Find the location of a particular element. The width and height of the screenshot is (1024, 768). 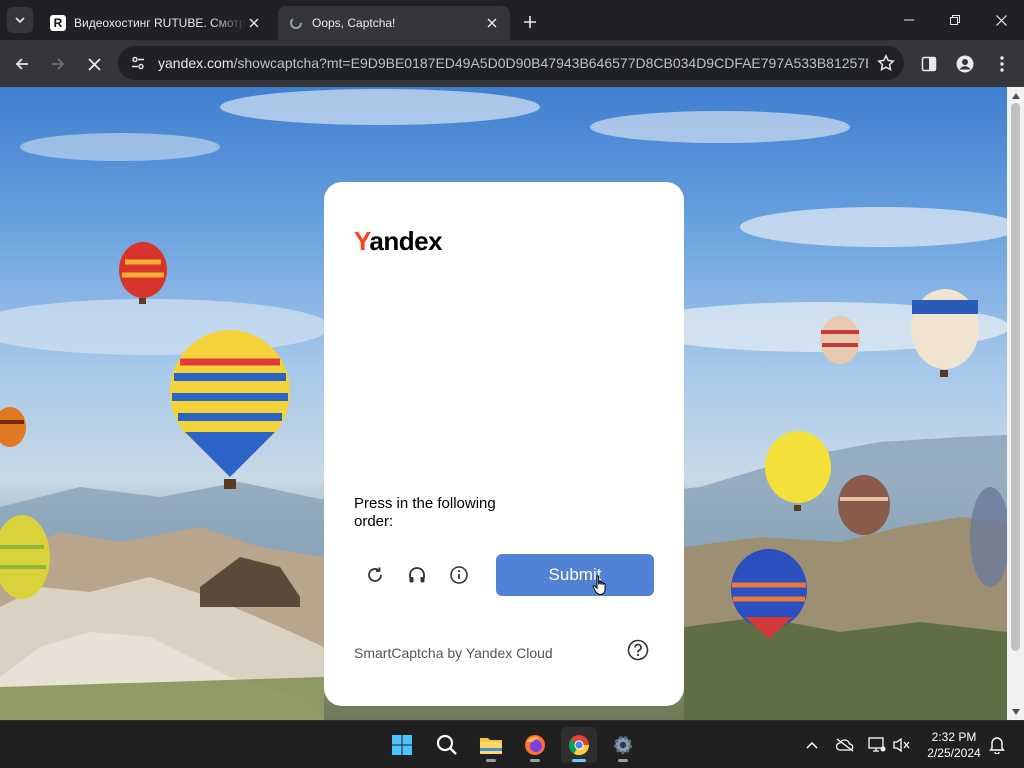

chevron-up-icon is located at coordinates (812, 745).